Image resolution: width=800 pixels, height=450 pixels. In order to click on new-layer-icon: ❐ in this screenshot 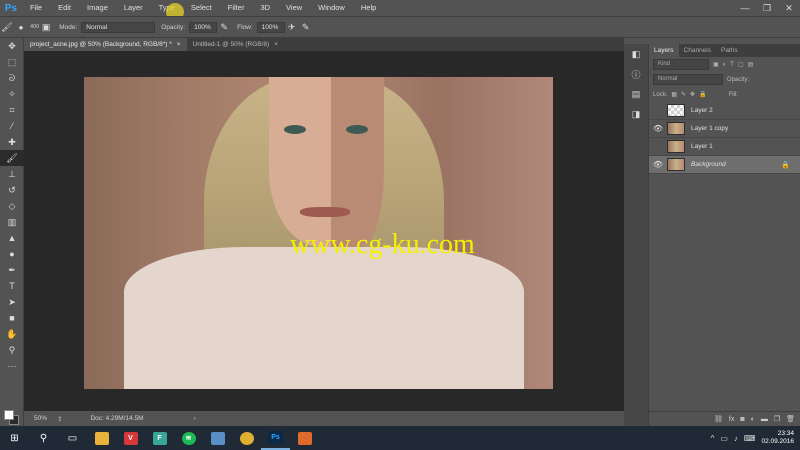, I will do `click(777, 419)`.